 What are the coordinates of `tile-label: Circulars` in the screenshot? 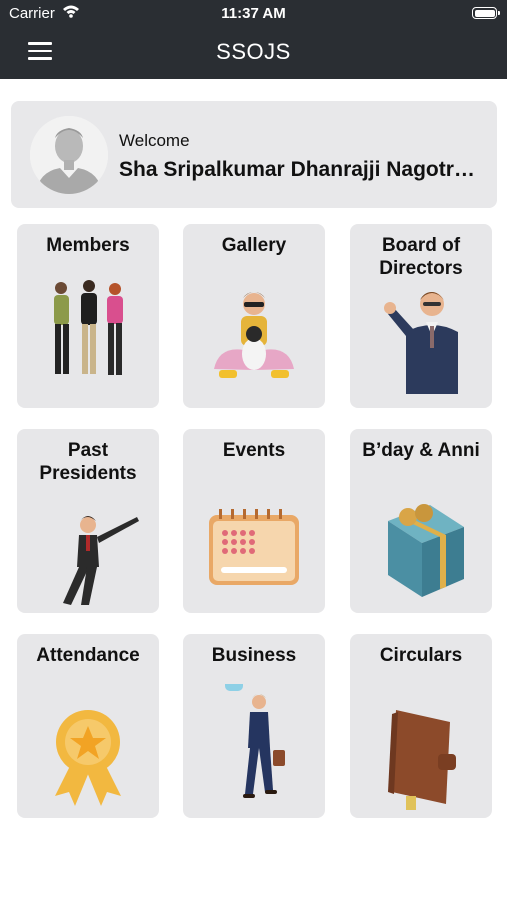 It's located at (421, 655).